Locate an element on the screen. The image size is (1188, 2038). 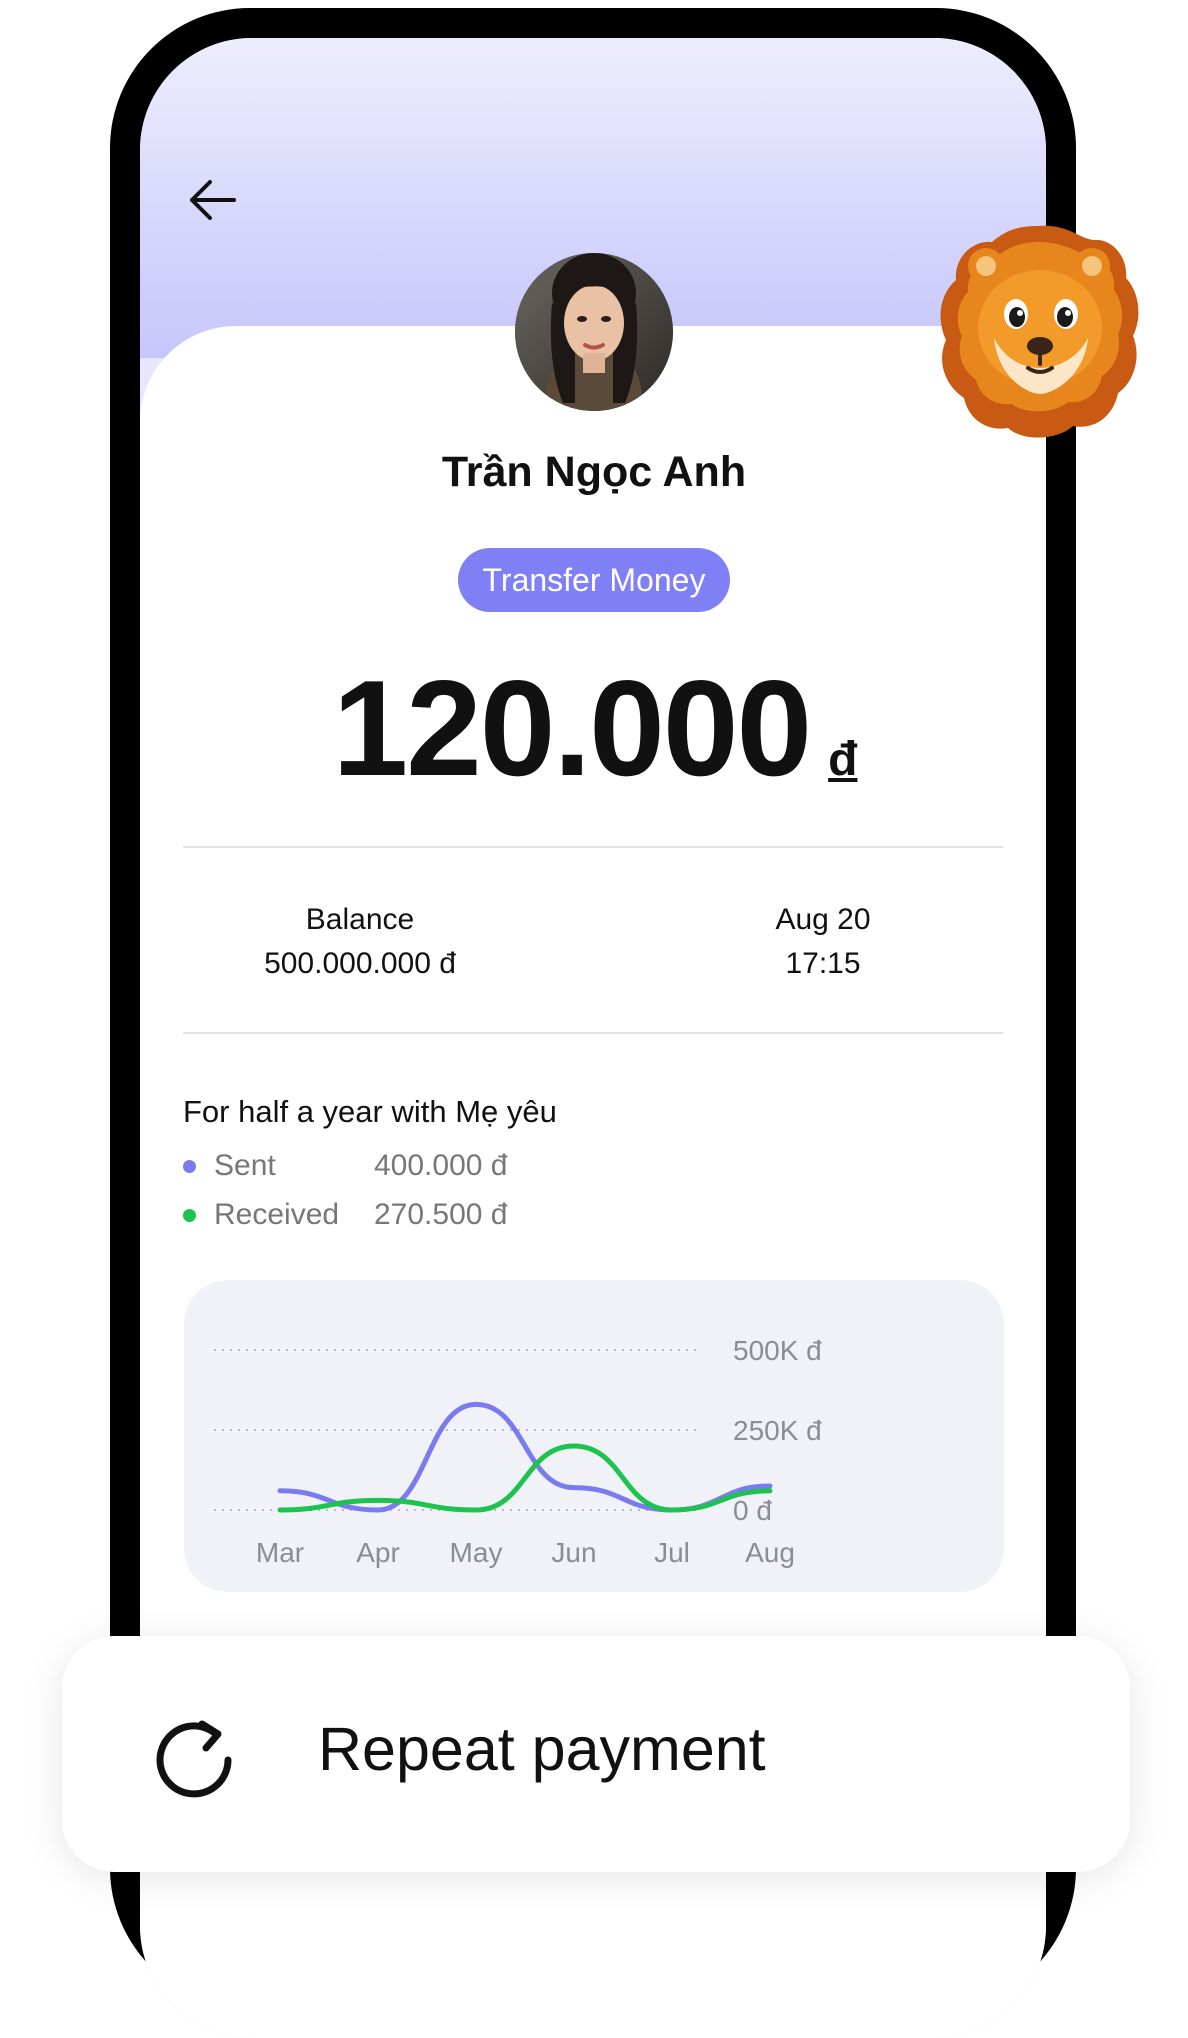
y-tick-label: 500K đ is located at coordinates (777, 1350).